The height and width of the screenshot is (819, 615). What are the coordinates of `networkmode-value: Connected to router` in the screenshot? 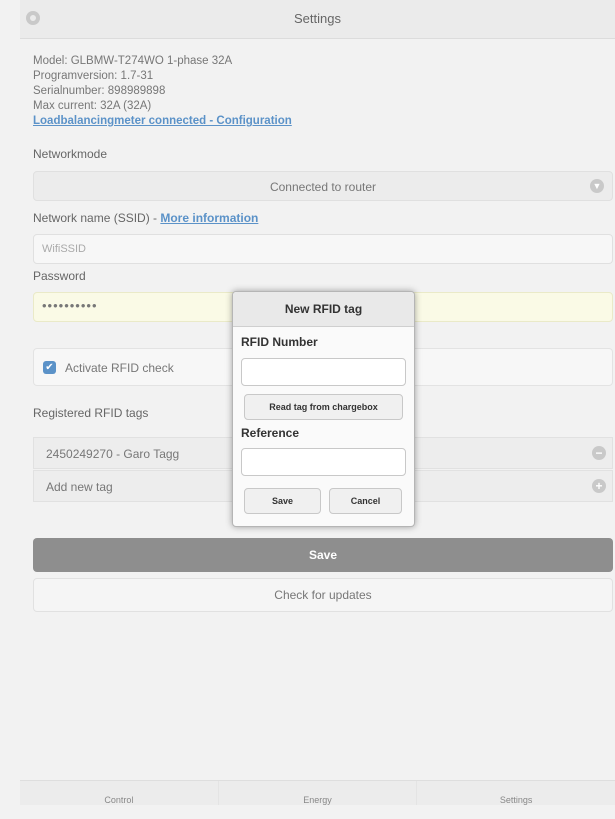 It's located at (323, 187).